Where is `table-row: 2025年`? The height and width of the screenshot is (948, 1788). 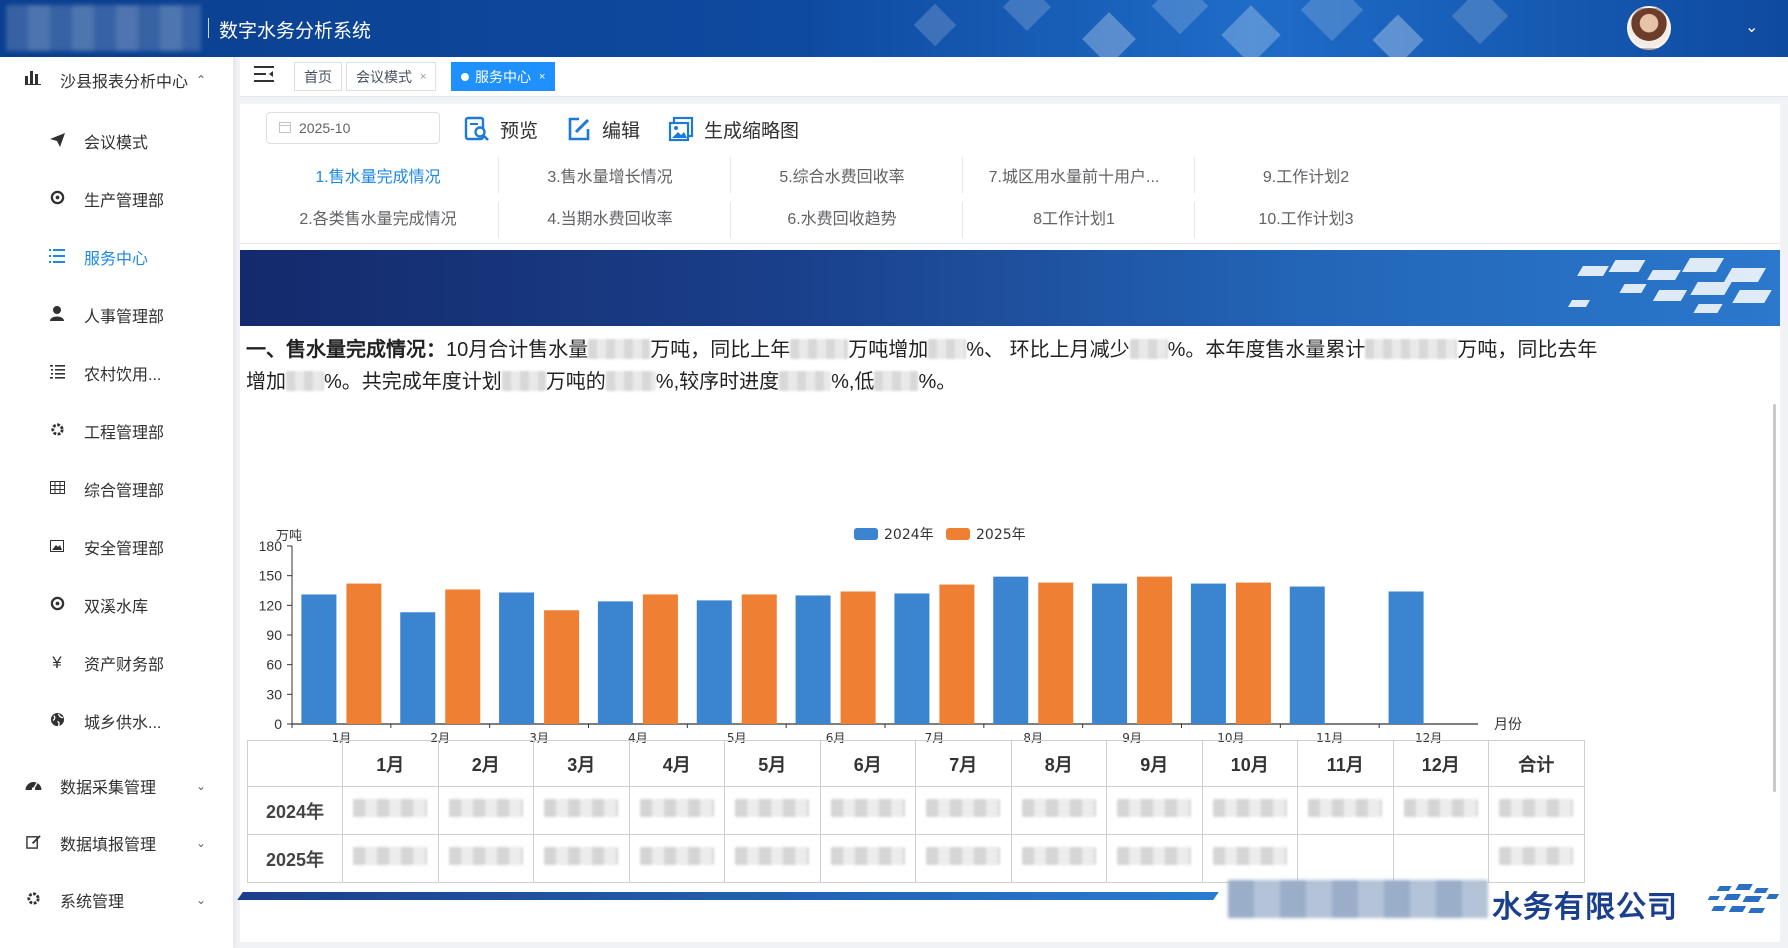 table-row: 2025年 is located at coordinates (916, 858).